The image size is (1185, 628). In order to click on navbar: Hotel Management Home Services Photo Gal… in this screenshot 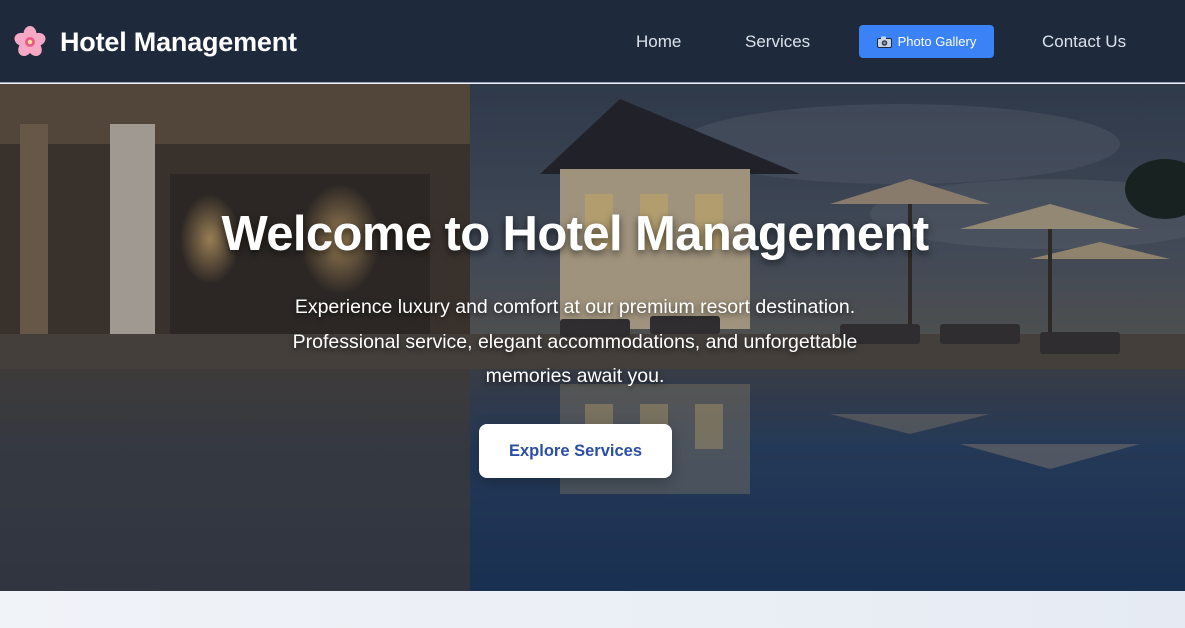, I will do `click(592, 41)`.